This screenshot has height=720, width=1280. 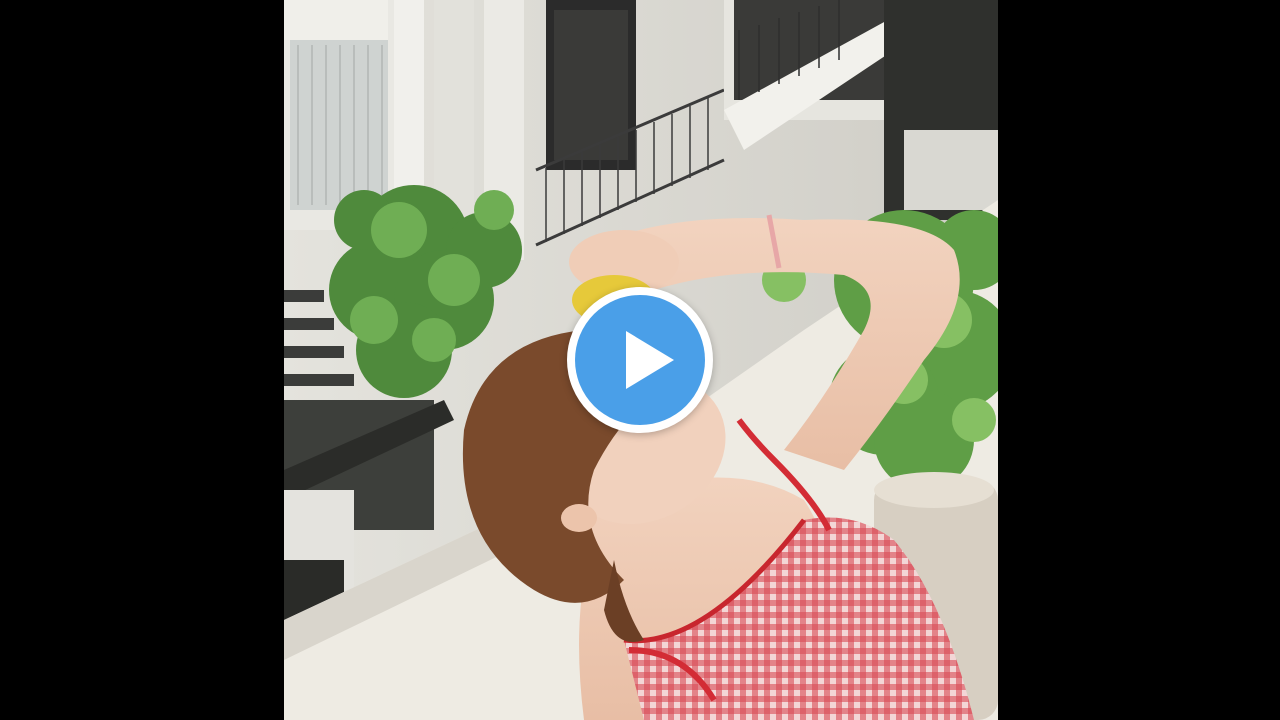 I want to click on play-button-circle, so click(x=640, y=360).